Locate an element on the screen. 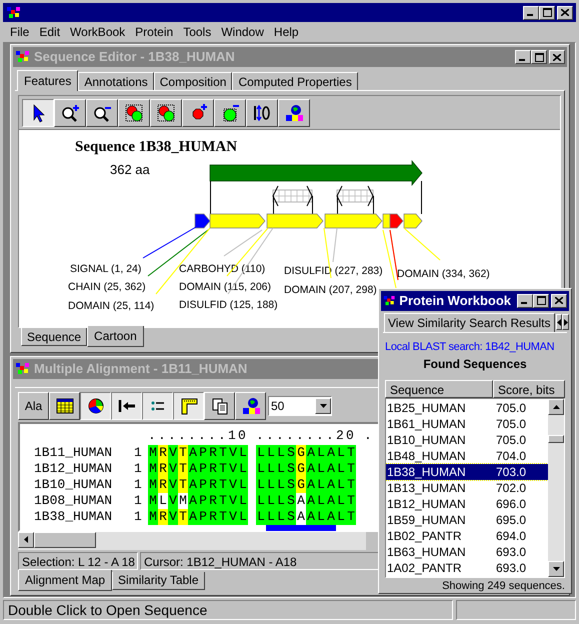 The width and height of the screenshot is (579, 624). feature-label: SIGNAL (1, 24) is located at coordinates (106, 269).